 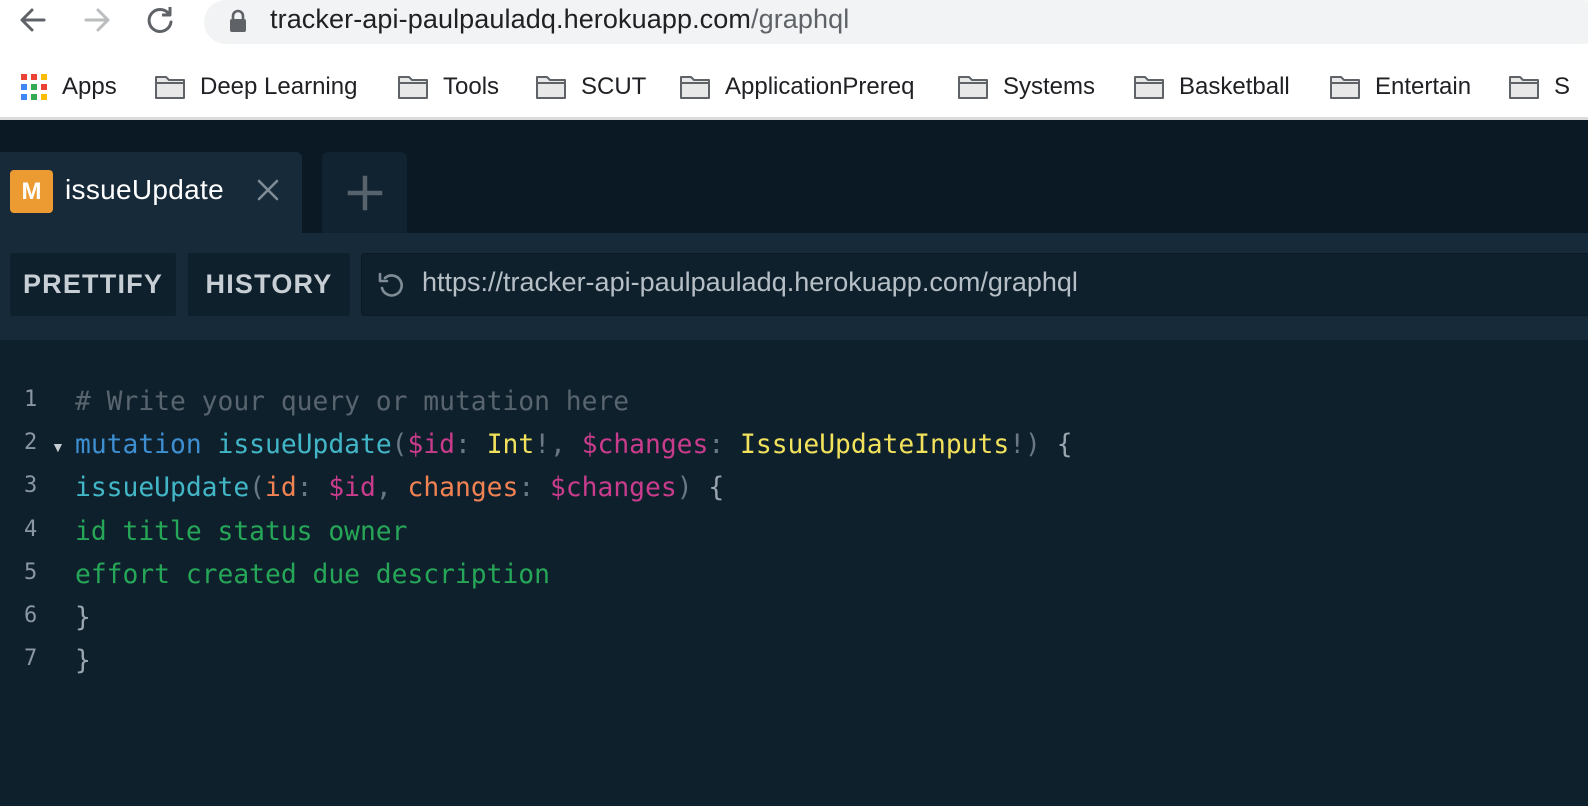 What do you see at coordinates (93, 284) in the screenshot?
I see `prettify-button: PRETTIFY` at bounding box center [93, 284].